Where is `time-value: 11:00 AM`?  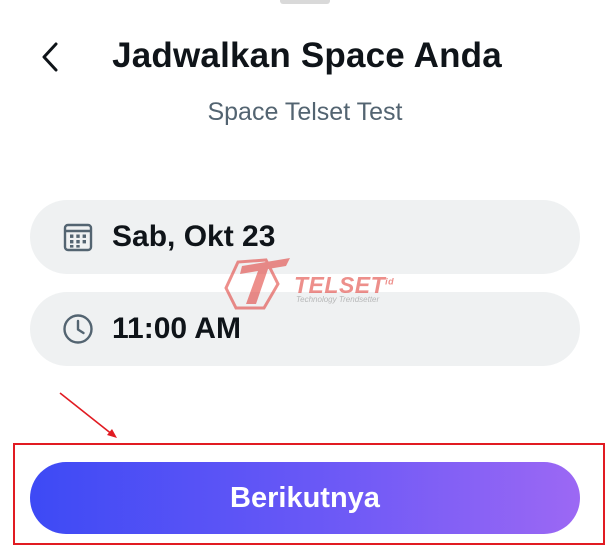
time-value: 11:00 AM is located at coordinates (176, 328).